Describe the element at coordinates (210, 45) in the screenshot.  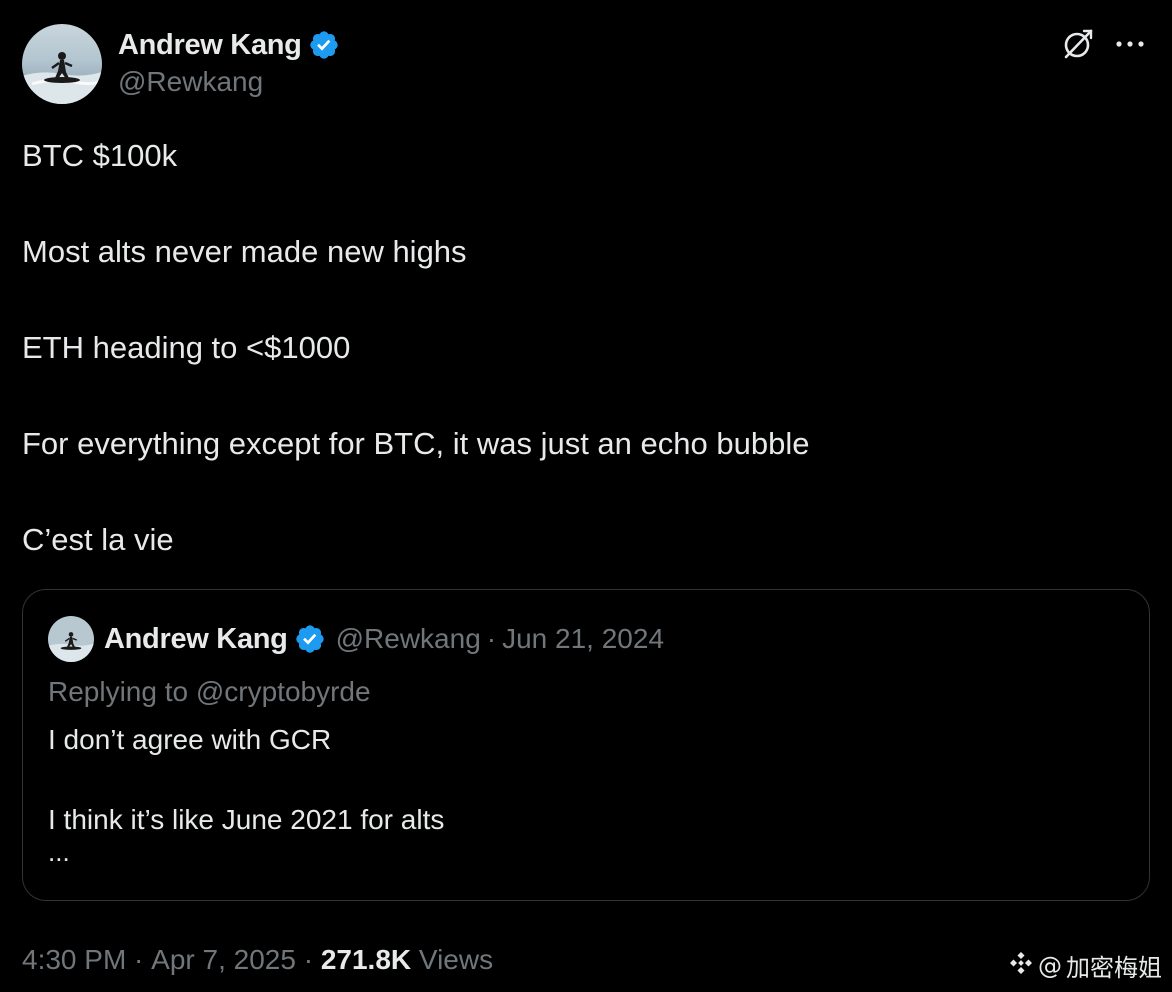
I see `author-display-name: Andrew Kang` at that location.